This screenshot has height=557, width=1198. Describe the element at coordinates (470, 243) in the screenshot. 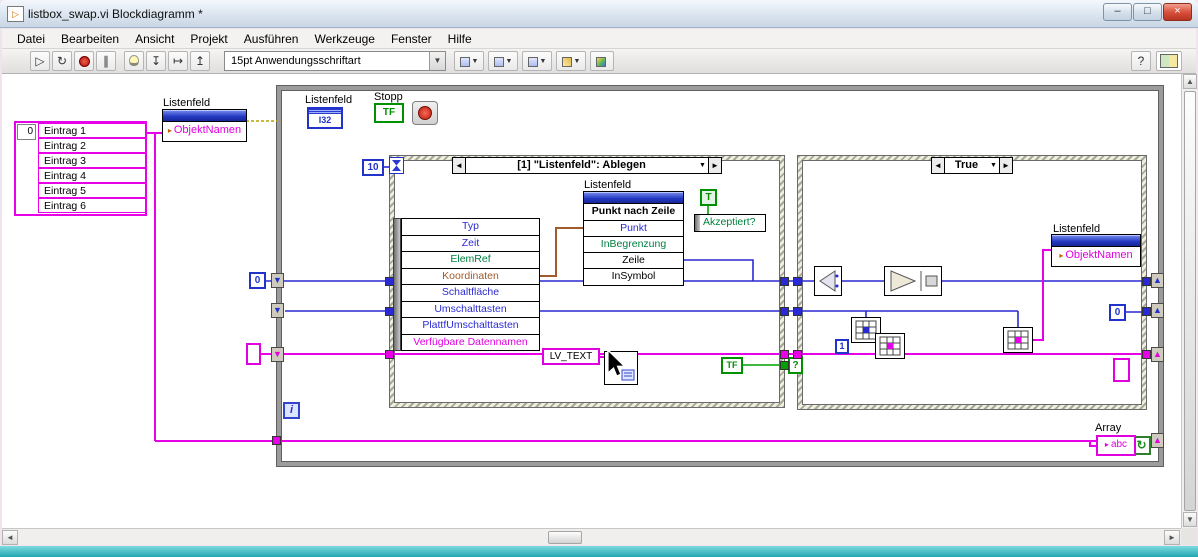

I see `event-field: Zeit` at that location.